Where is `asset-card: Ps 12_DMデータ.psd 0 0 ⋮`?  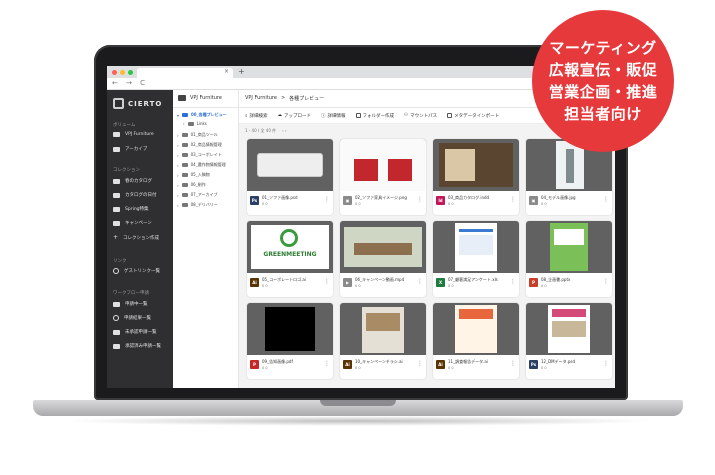 asset-card: Ps 12_DMデータ.psd 0 0 ⋮ is located at coordinates (569, 341).